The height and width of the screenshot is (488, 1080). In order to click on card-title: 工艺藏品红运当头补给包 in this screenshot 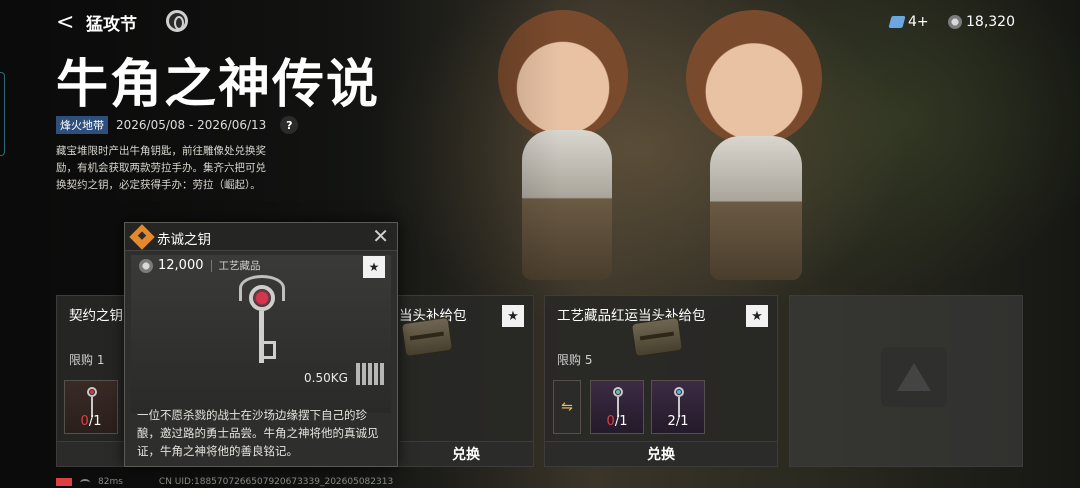, I will do `click(631, 316)`.